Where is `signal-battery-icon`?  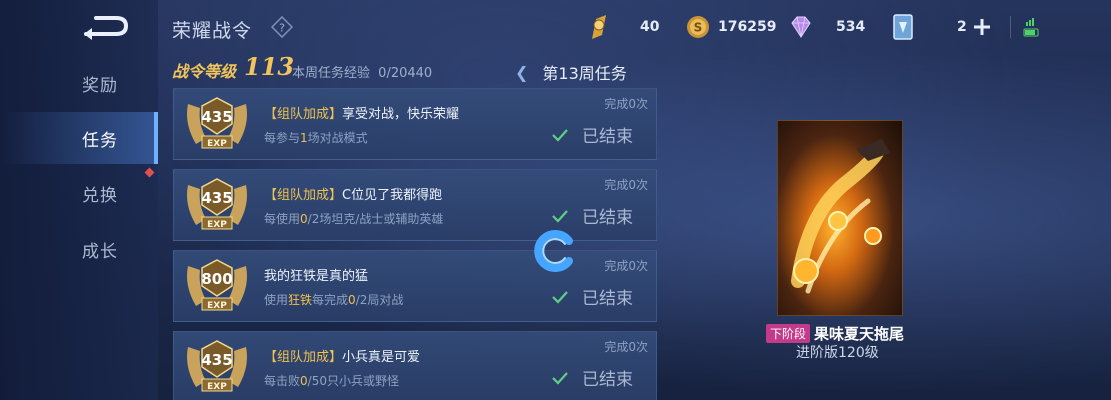 signal-battery-icon is located at coordinates (1031, 27).